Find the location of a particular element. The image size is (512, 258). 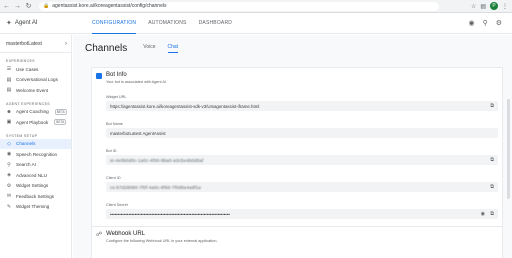

person-icon: ☻ is located at coordinates (9, 111).